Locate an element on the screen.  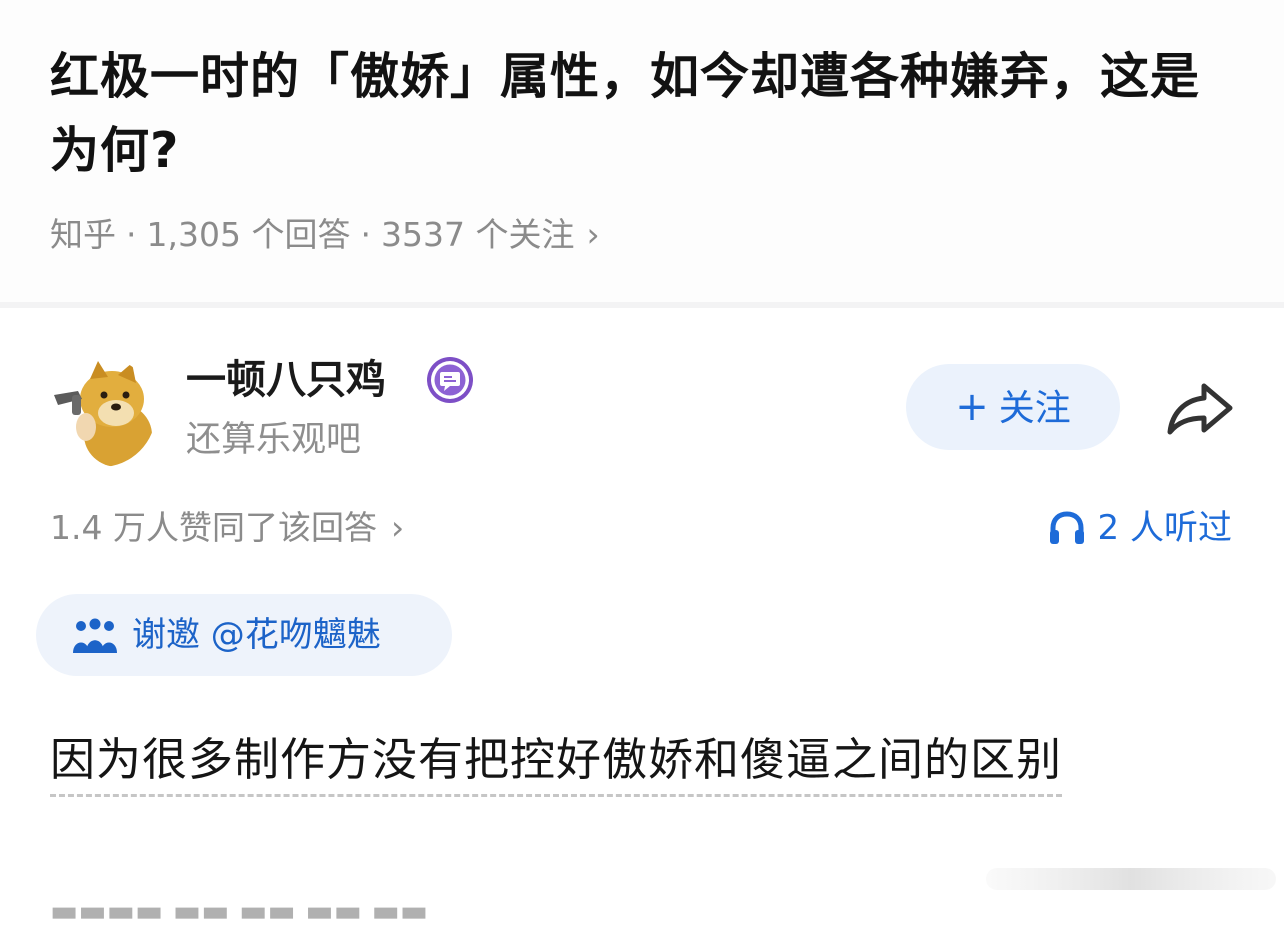
share-arrow-icon is located at coordinates (1200, 408).